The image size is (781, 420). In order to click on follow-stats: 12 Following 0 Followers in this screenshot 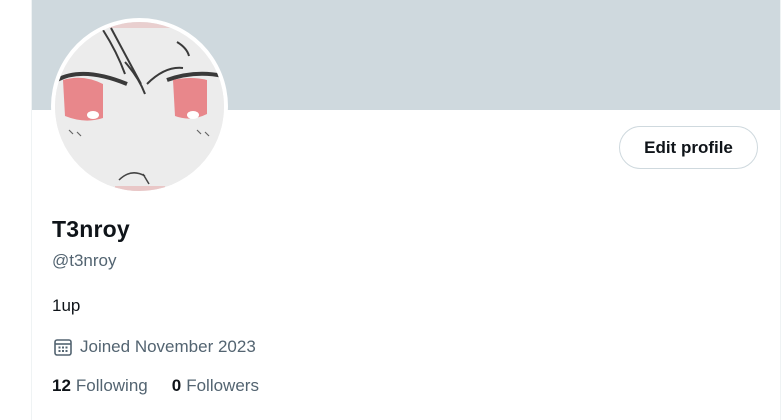, I will do `click(167, 386)`.